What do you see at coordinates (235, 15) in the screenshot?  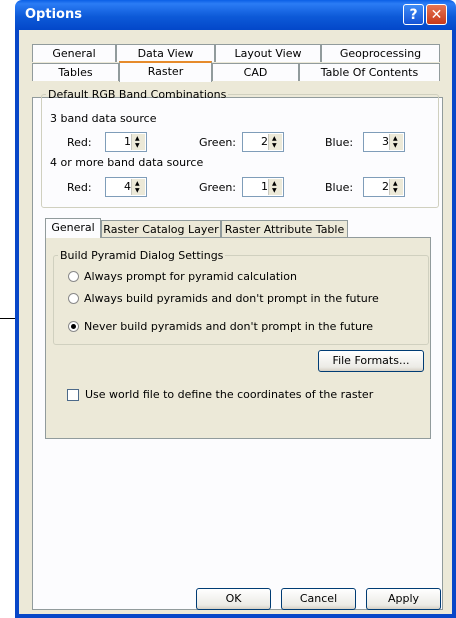 I see `title-bar: Options ? ✕` at bounding box center [235, 15].